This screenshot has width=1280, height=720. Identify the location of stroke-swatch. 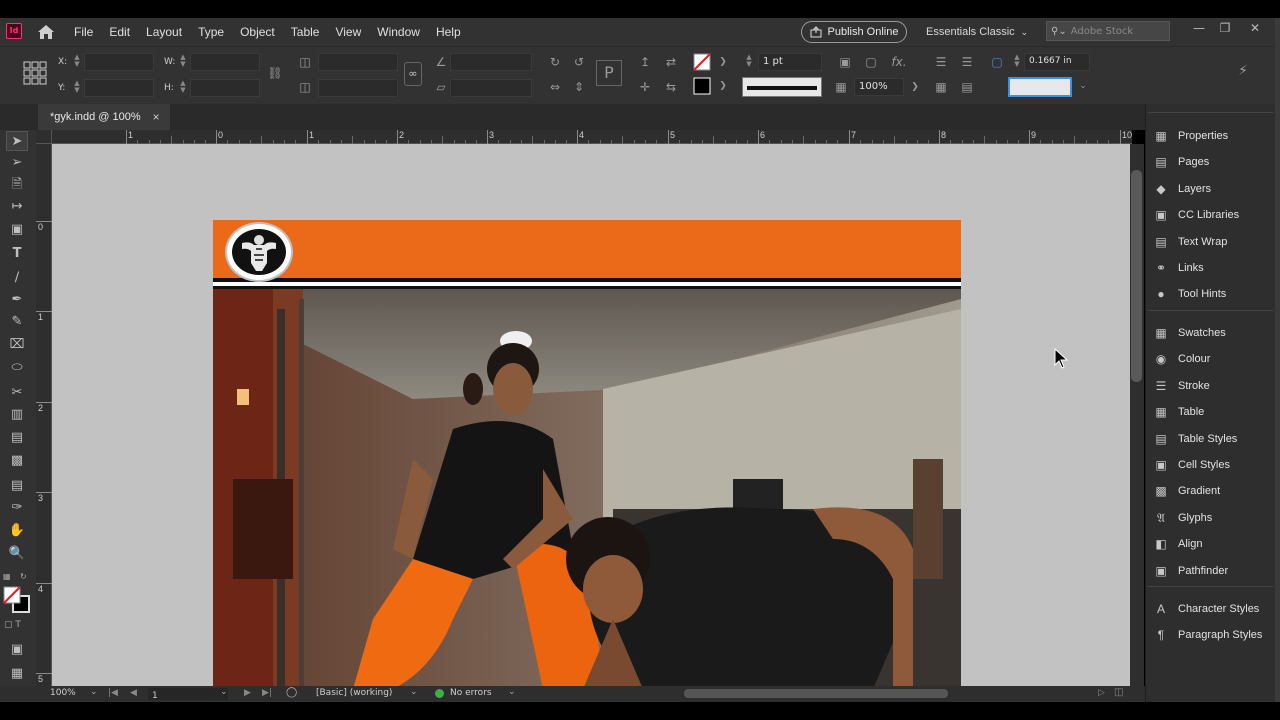
(702, 86).